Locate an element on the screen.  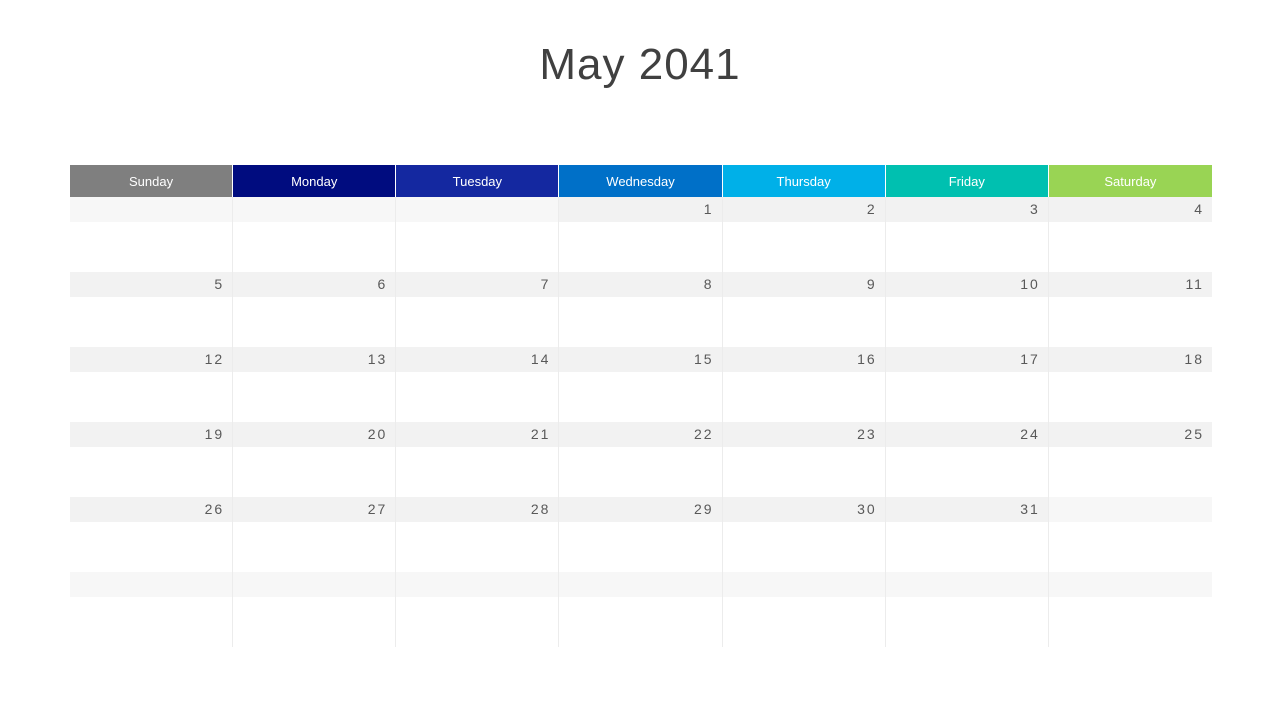
day-number: 10 is located at coordinates (966, 284).